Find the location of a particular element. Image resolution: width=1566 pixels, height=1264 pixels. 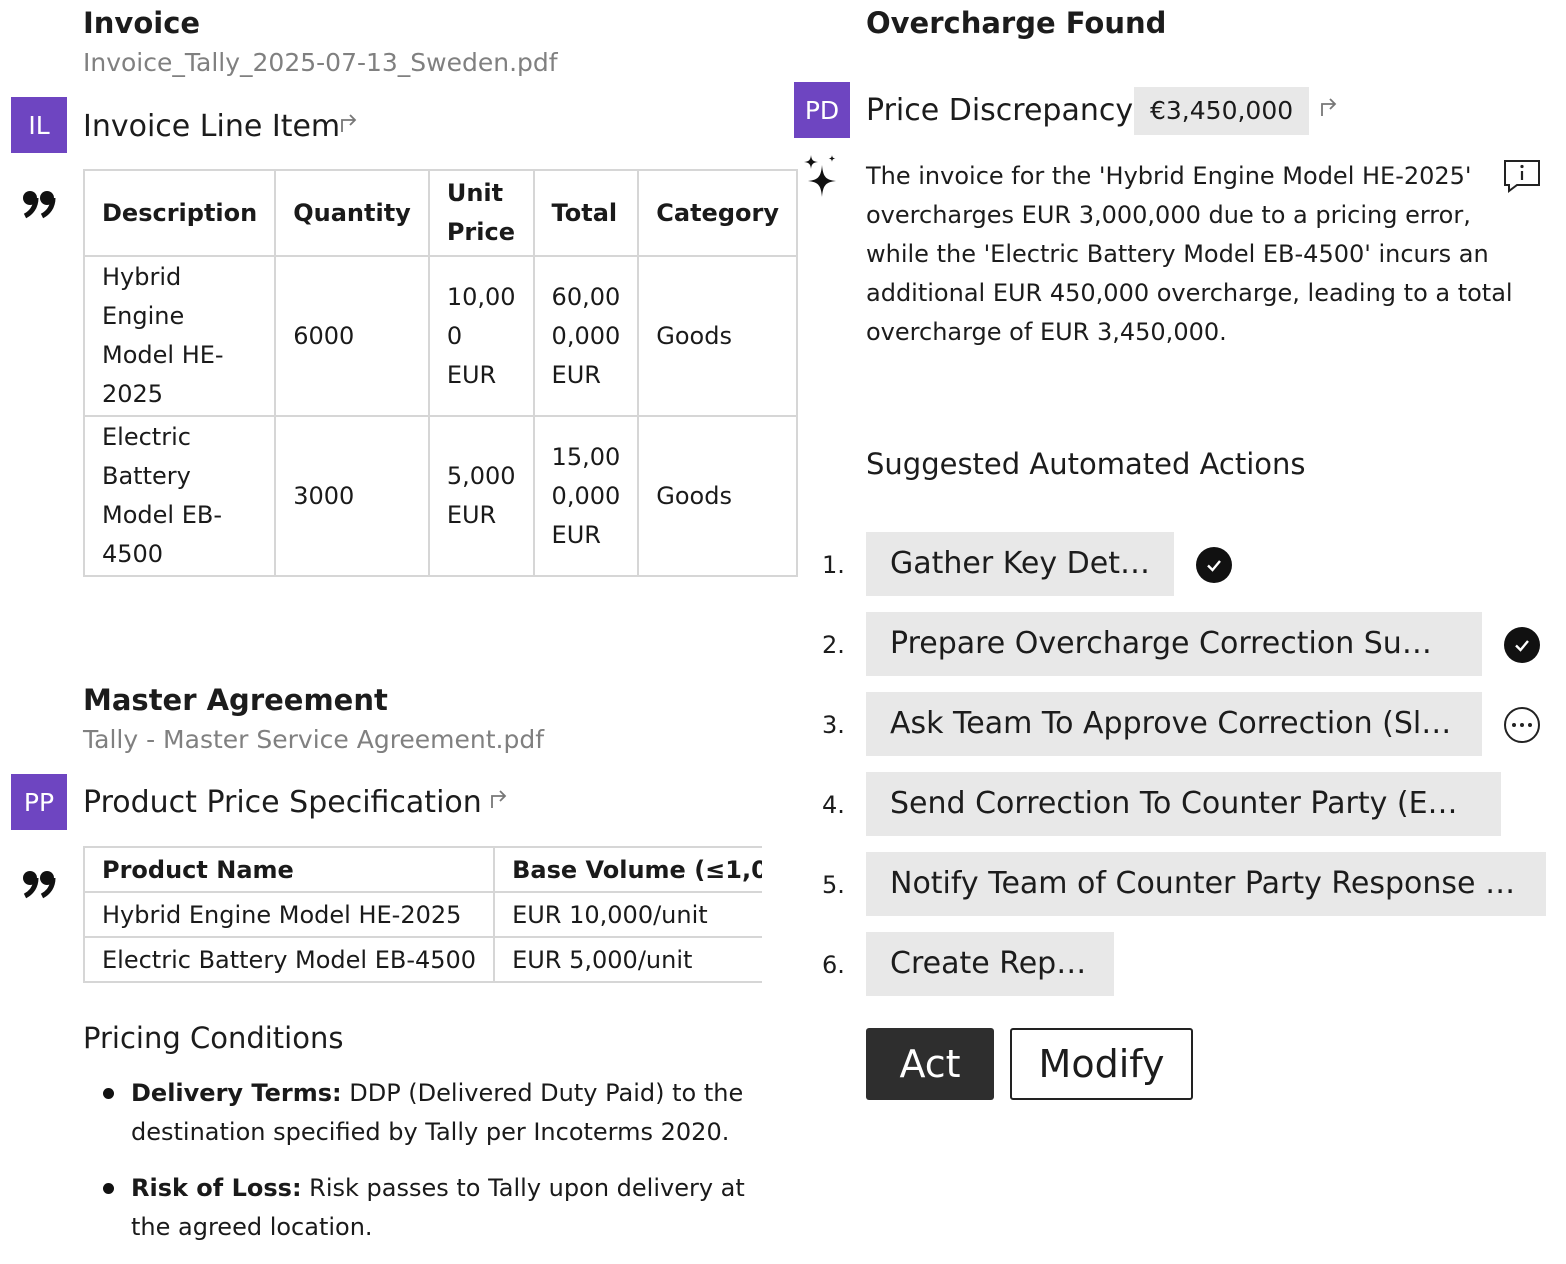

invoice-line-item-title: Invoice Line Item is located at coordinates (212, 126).